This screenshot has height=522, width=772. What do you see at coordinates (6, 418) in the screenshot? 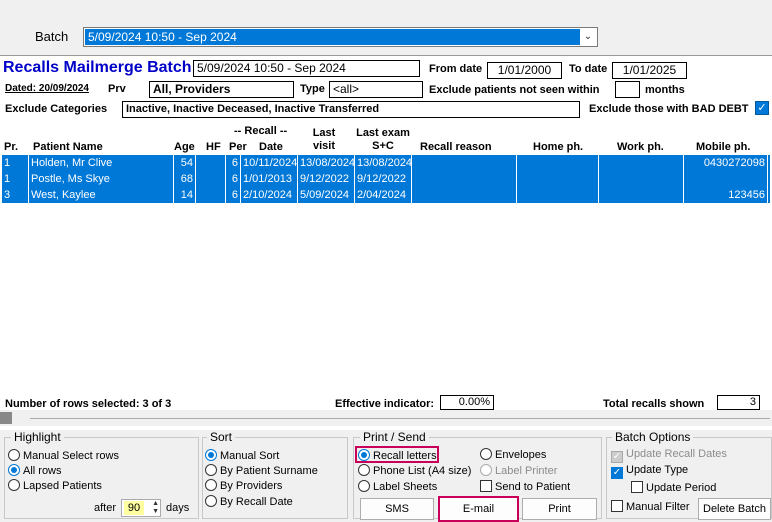
I see `scroll-thumb` at bounding box center [6, 418].